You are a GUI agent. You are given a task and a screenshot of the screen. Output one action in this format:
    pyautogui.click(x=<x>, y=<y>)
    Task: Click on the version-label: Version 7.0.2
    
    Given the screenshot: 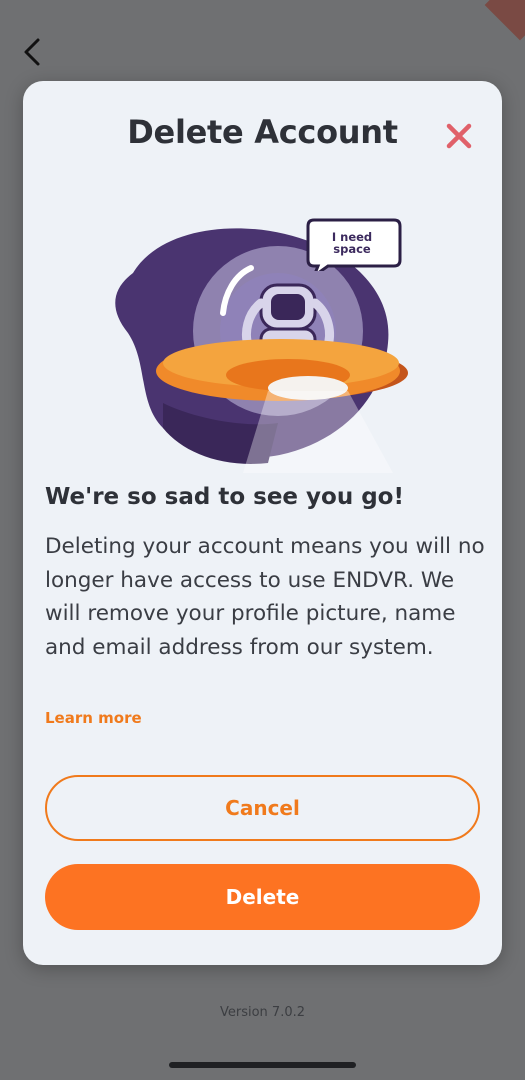 What is the action you would take?
    pyautogui.click(x=262, y=1012)
    